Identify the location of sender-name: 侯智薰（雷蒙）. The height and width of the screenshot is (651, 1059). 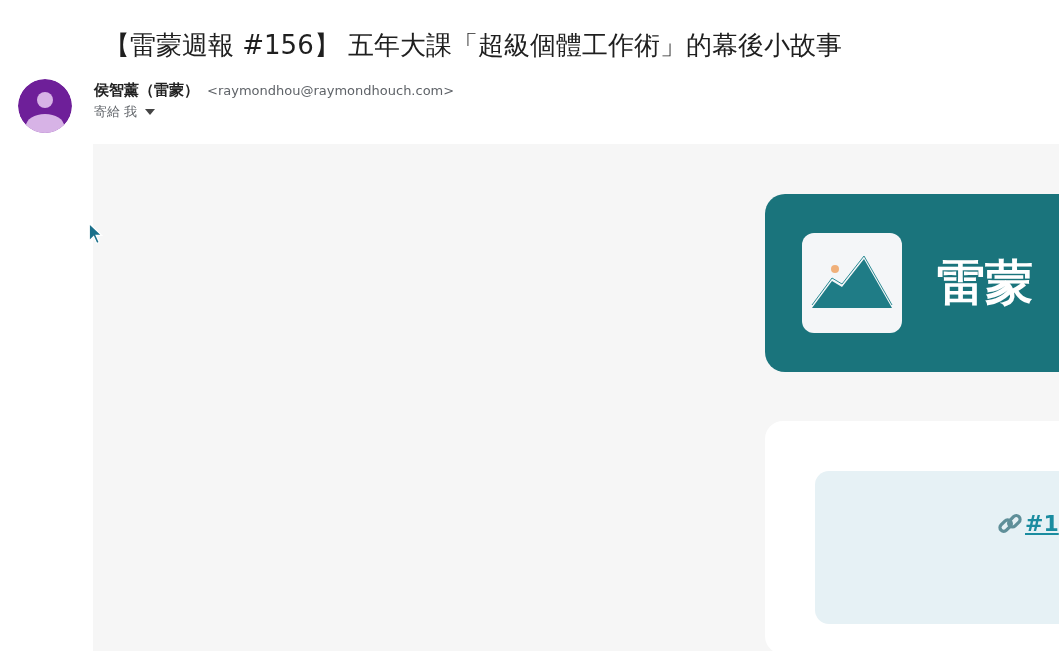
(146, 90).